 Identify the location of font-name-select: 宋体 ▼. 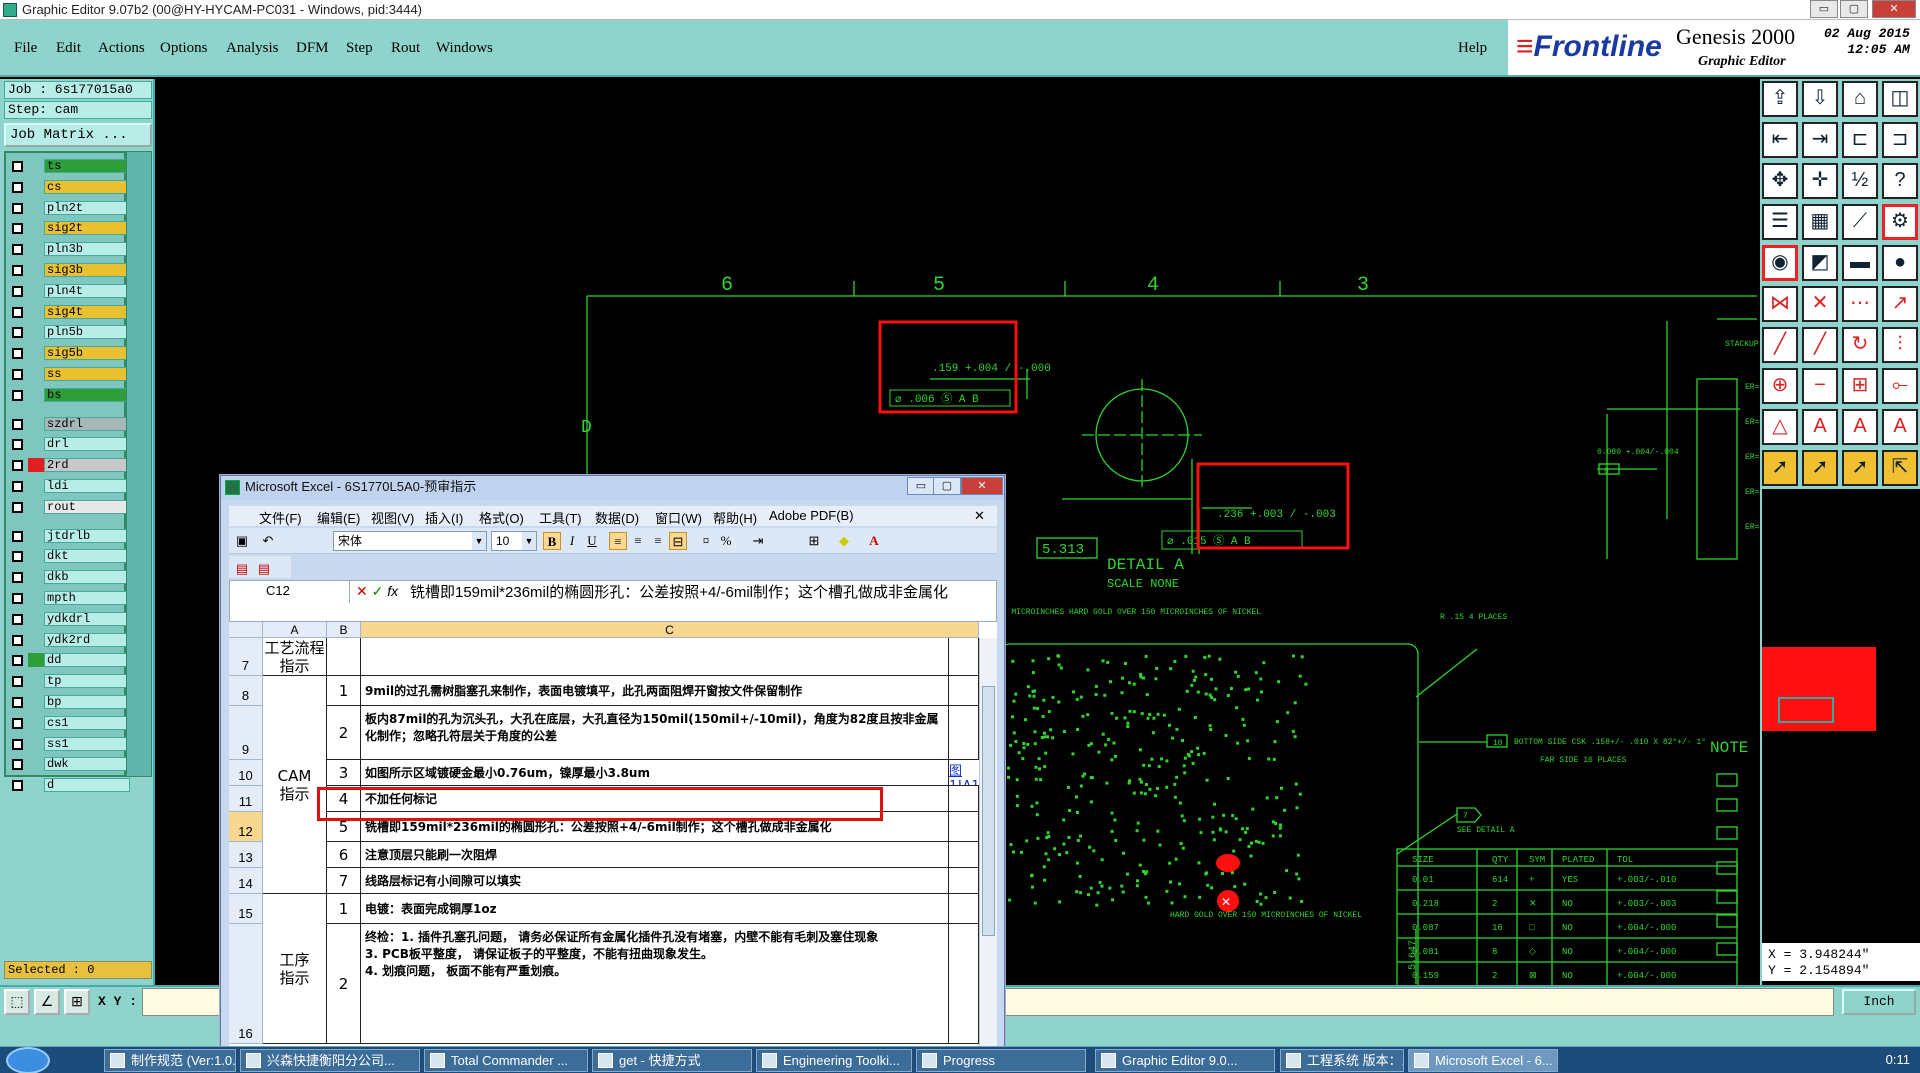
(410, 541).